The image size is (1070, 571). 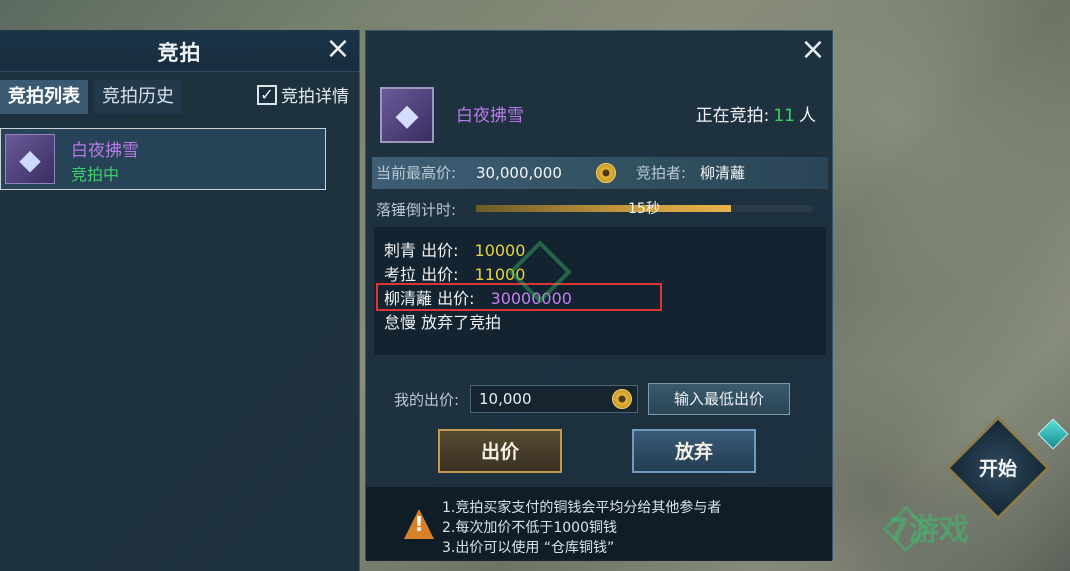 I want to click on auction-panel-title: 竞拍, so click(x=179, y=53).